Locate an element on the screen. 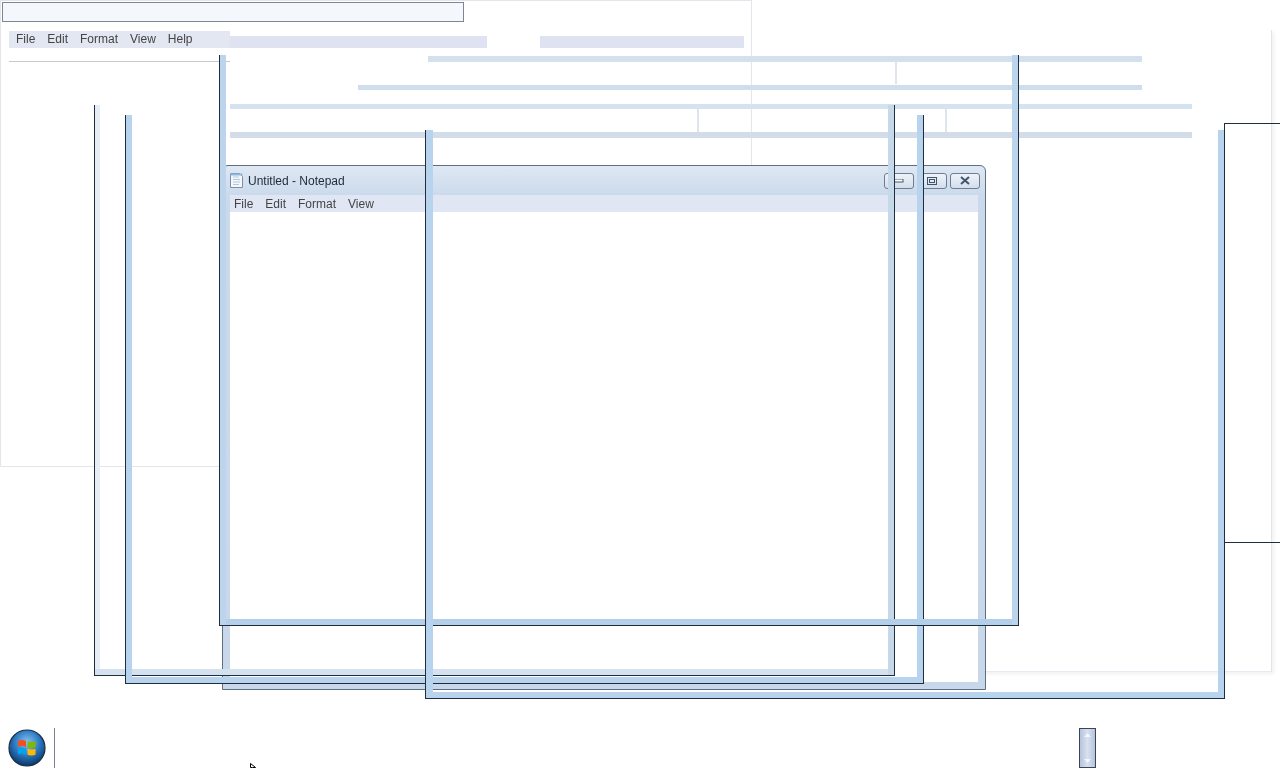 This screenshot has width=1280, height=768. flag-orb-icon is located at coordinates (27, 748).